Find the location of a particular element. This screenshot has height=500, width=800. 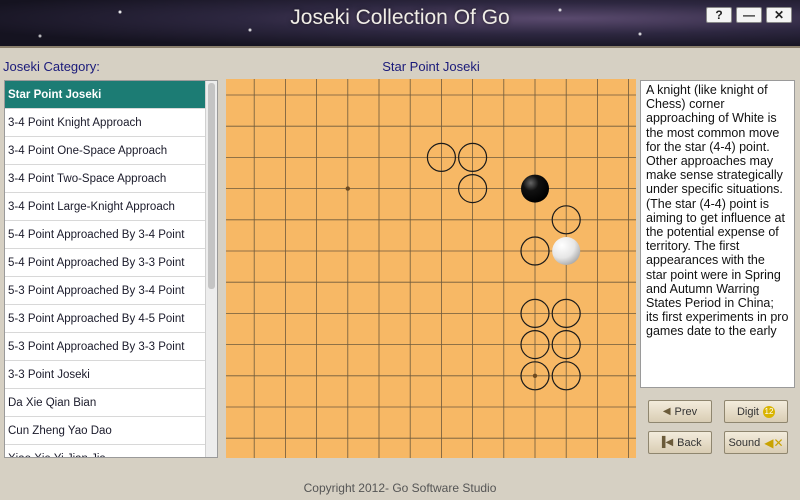

minimize-button: — is located at coordinates (749, 15).